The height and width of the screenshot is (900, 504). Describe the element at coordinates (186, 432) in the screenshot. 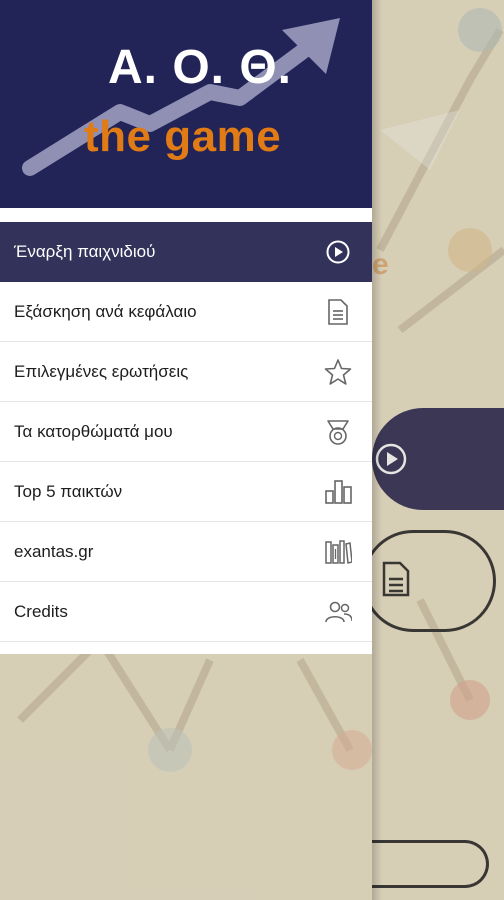

I see `menu-item-my-achievements: Τα κατορθώματά μου` at that location.